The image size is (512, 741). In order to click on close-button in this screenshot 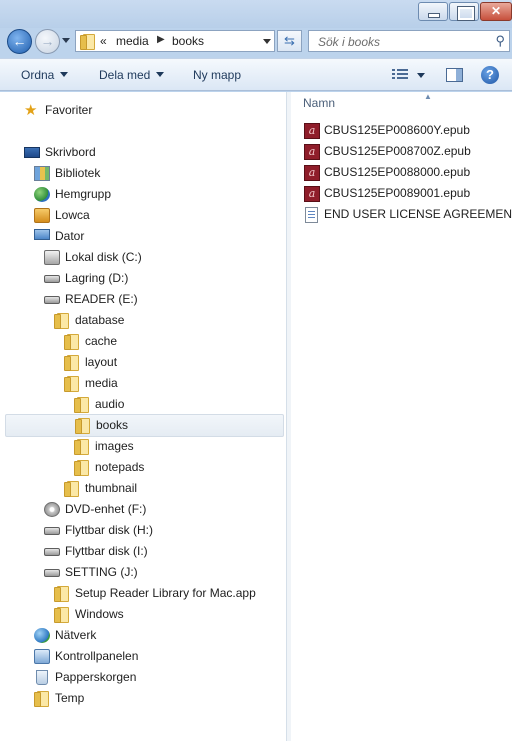, I will do `click(496, 11)`.